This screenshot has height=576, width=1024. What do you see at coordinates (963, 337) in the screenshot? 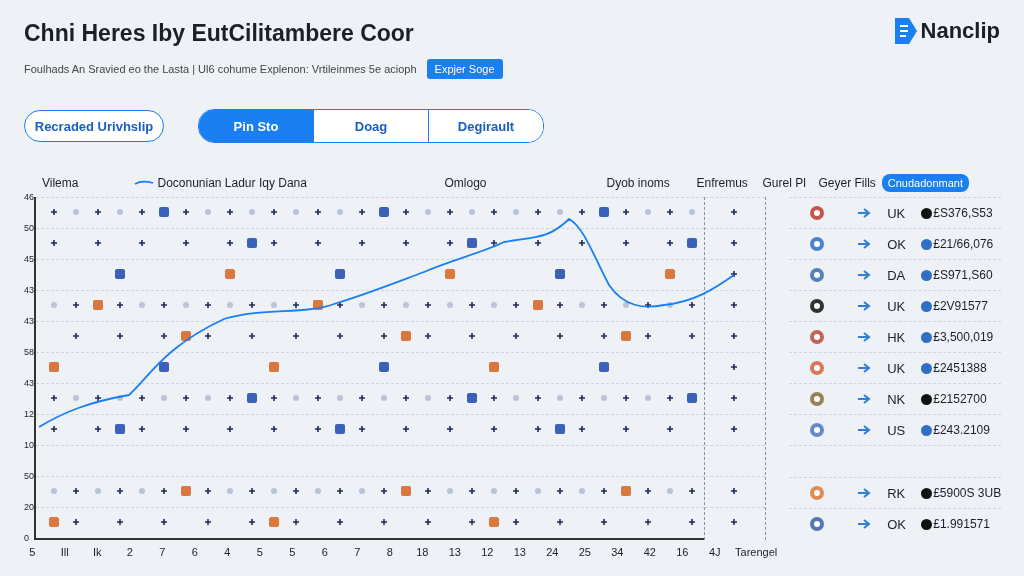
I see `amount: £3,500,019` at bounding box center [963, 337].